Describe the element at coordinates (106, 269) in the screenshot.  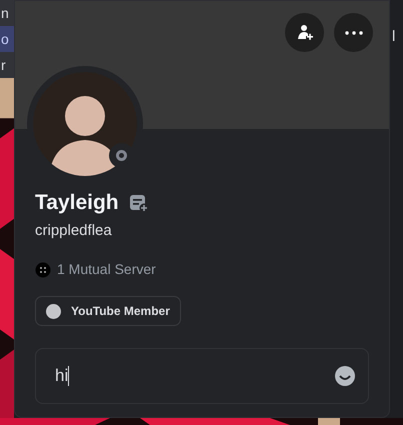
I see `mutual-servers-link: 1 Mutual Server` at that location.